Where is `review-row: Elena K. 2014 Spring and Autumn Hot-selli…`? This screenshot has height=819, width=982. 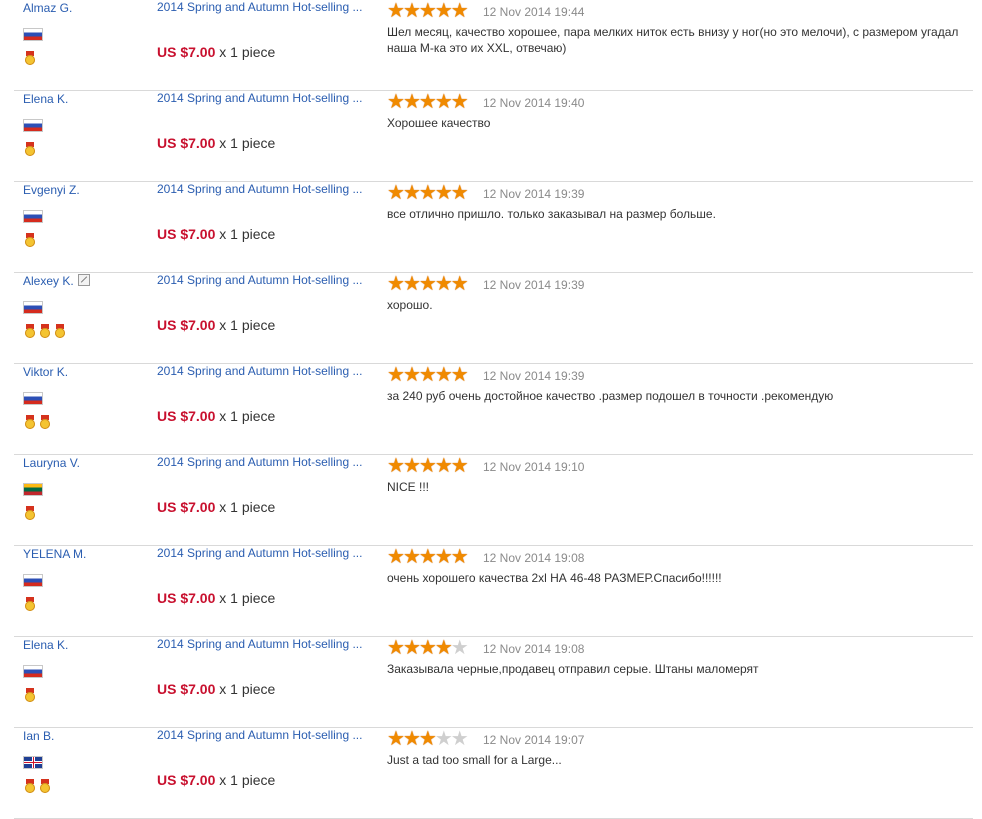 review-row: Elena K. 2014 Spring and Autumn Hot-selli… is located at coordinates (493, 136).